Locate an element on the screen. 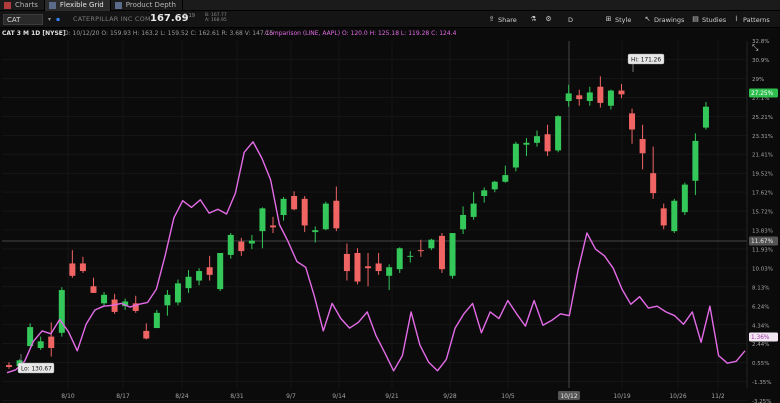  y-tick-label: 29% is located at coordinates (758, 80).